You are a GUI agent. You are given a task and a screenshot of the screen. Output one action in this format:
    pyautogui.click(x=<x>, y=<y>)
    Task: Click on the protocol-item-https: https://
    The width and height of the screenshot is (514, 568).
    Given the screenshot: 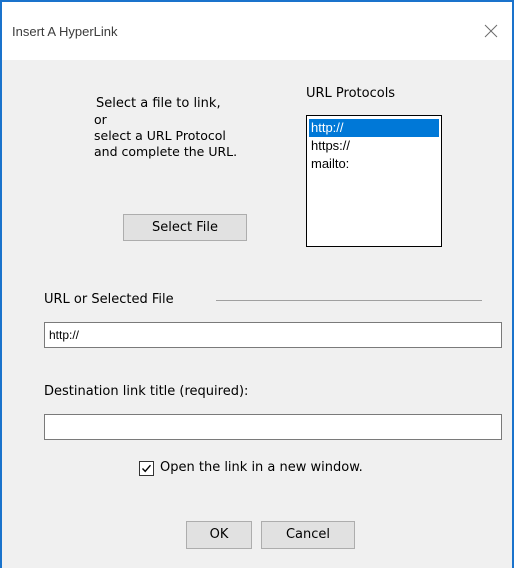 What is the action you would take?
    pyautogui.click(x=374, y=146)
    